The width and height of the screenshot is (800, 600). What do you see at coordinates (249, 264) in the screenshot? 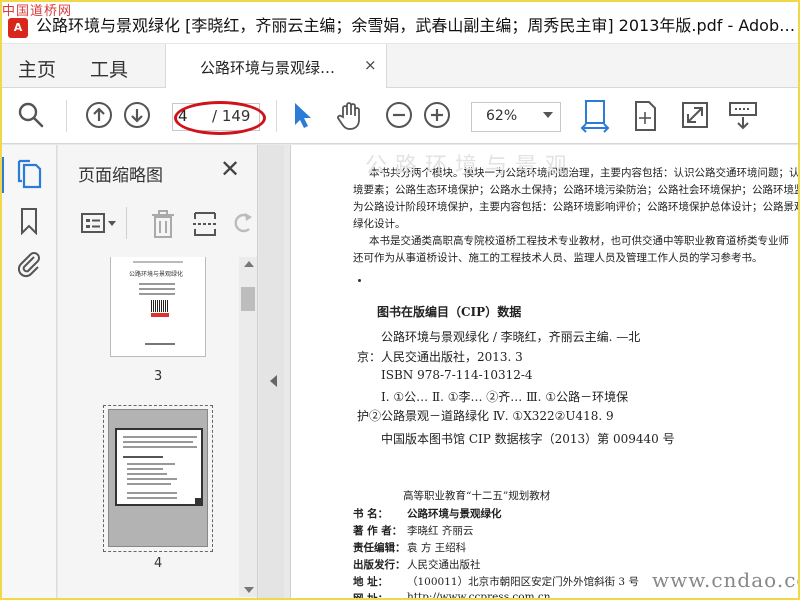
I see `scroll-up-arrow` at bounding box center [249, 264].